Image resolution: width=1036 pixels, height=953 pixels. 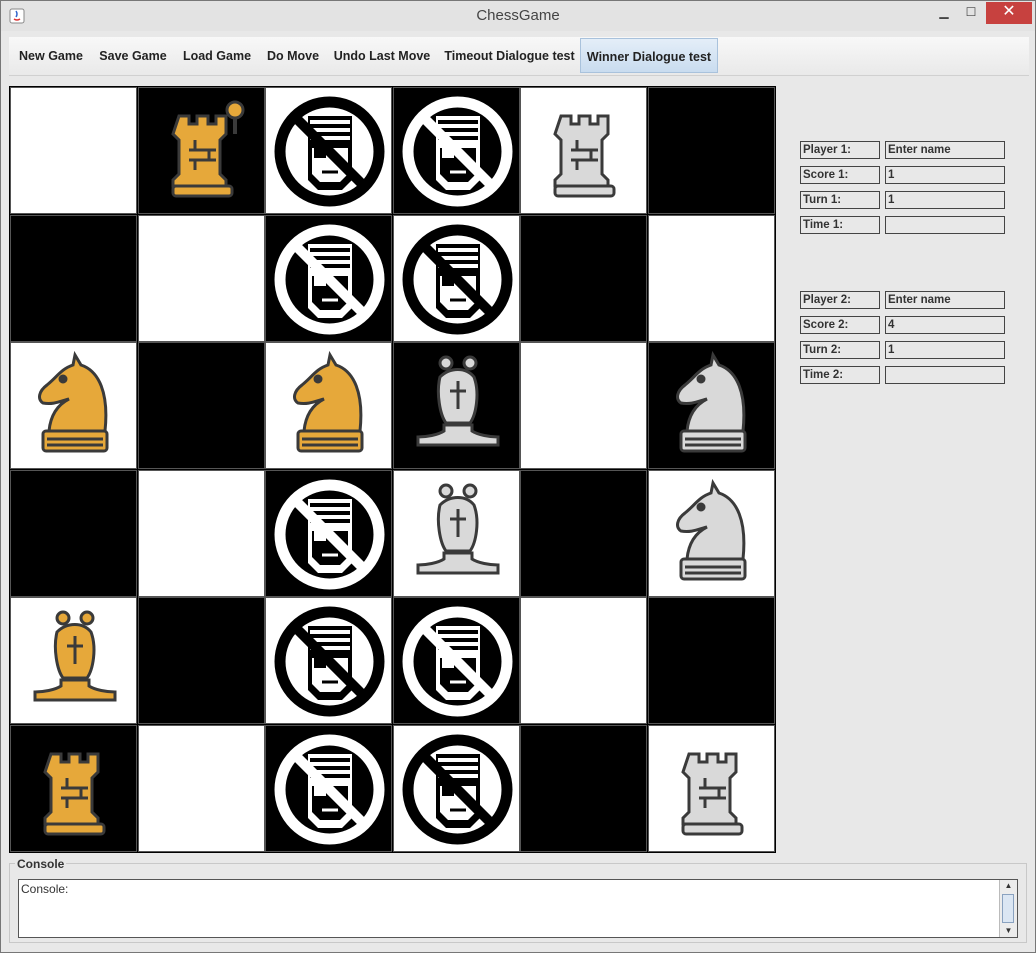 I want to click on console-textarea: Console: ▲ ▼, so click(x=518, y=908).